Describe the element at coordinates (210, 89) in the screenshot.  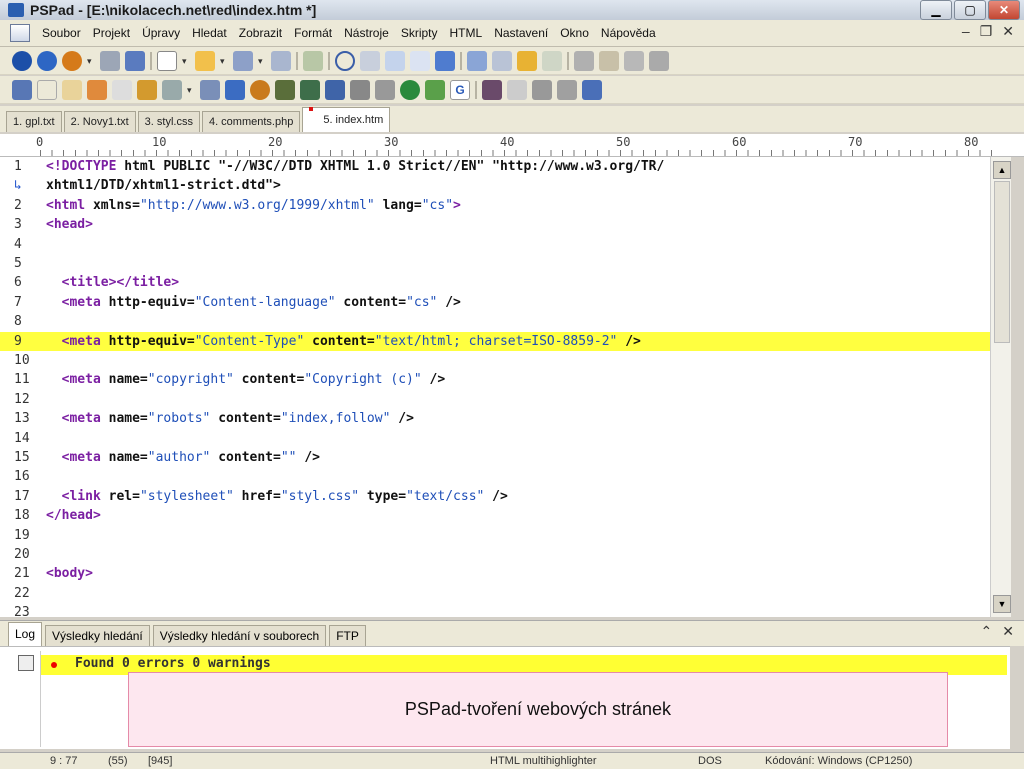
I see `link-icon` at that location.